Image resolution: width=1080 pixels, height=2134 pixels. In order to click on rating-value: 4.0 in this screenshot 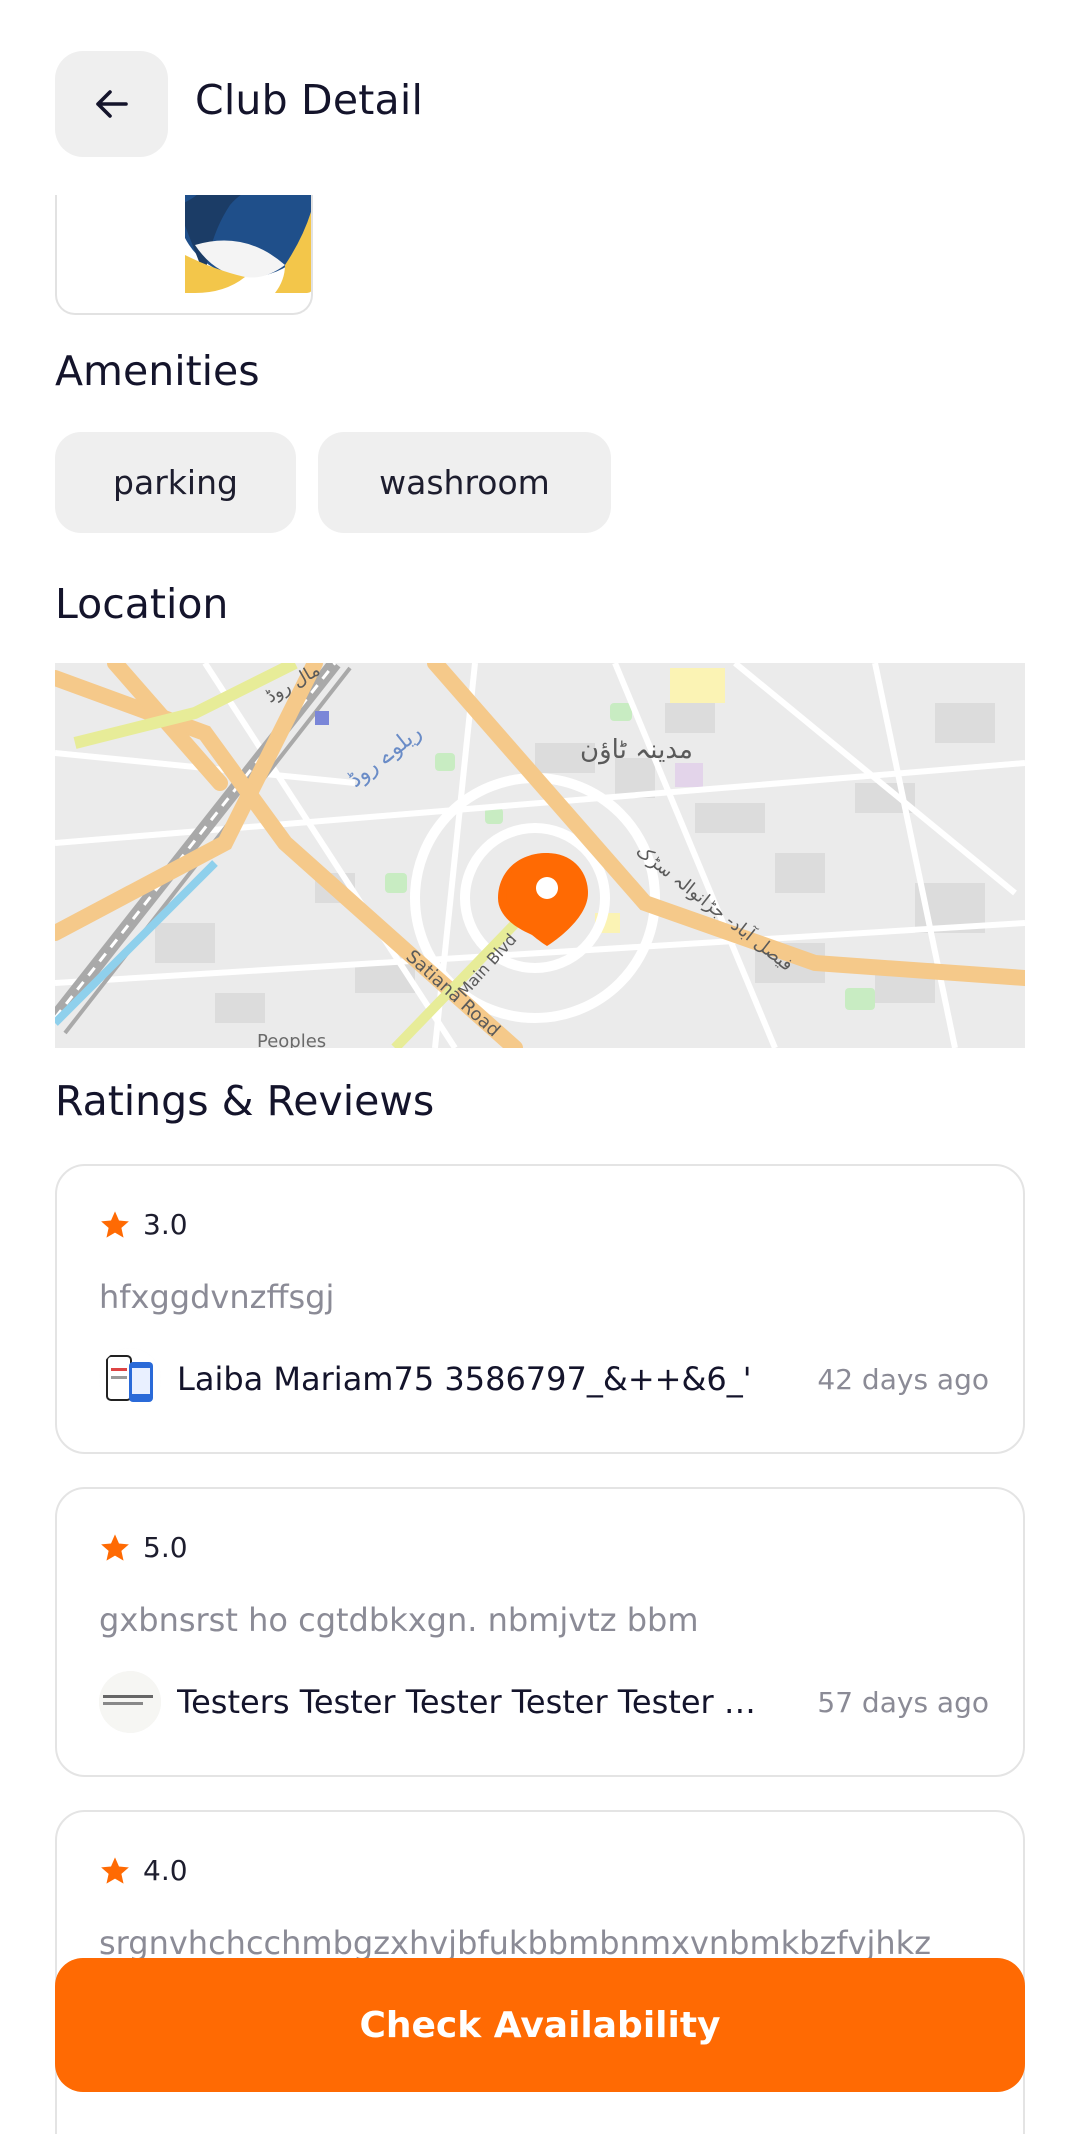, I will do `click(165, 1870)`.